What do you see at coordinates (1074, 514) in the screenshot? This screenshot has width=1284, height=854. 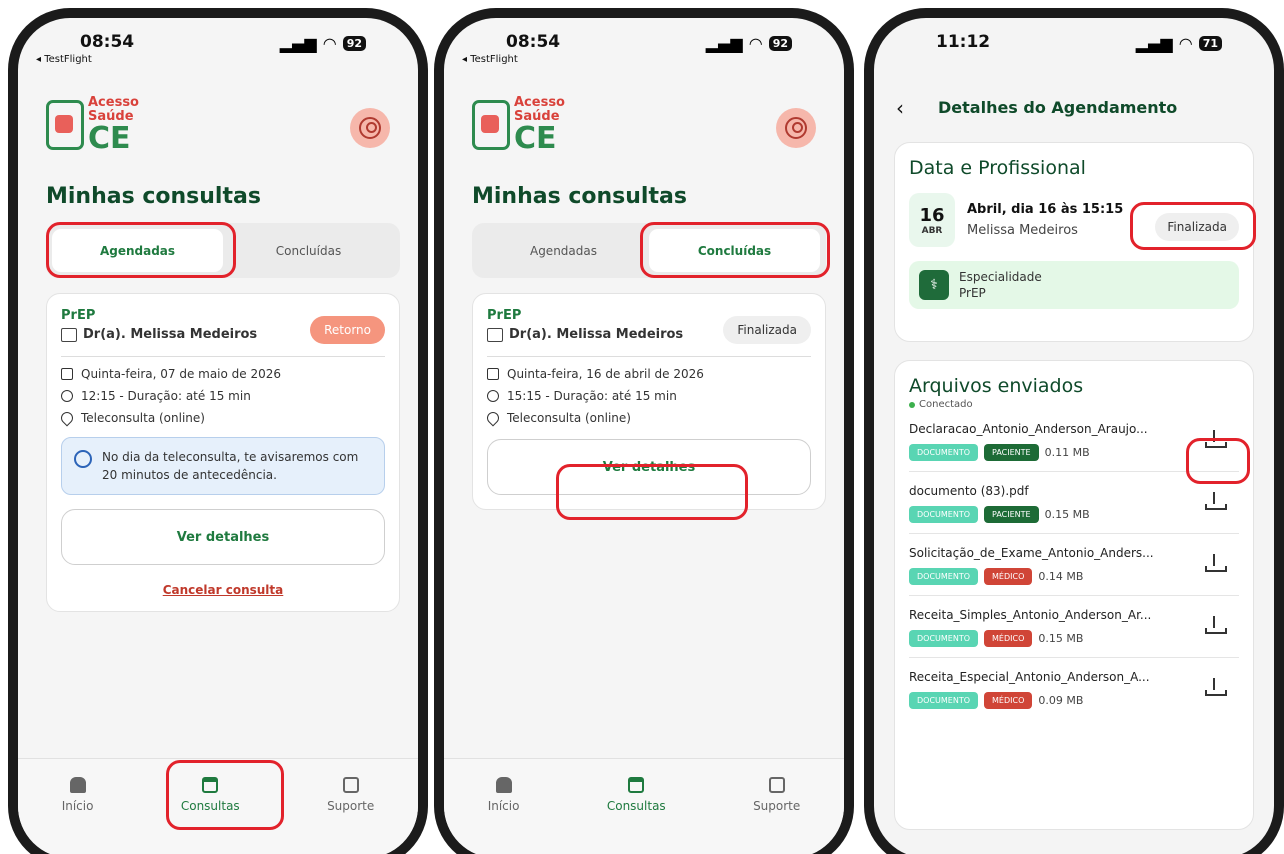 I see `file-tags: DOCUMENTO PACIENTE 0.15 MB` at bounding box center [1074, 514].